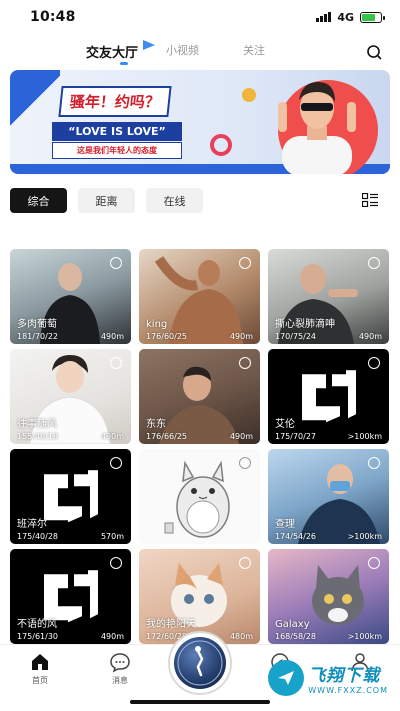 The width and height of the screenshot is (400, 711). What do you see at coordinates (199, 296) in the screenshot?
I see `user-card: king 176/60/25 490m` at bounding box center [199, 296].